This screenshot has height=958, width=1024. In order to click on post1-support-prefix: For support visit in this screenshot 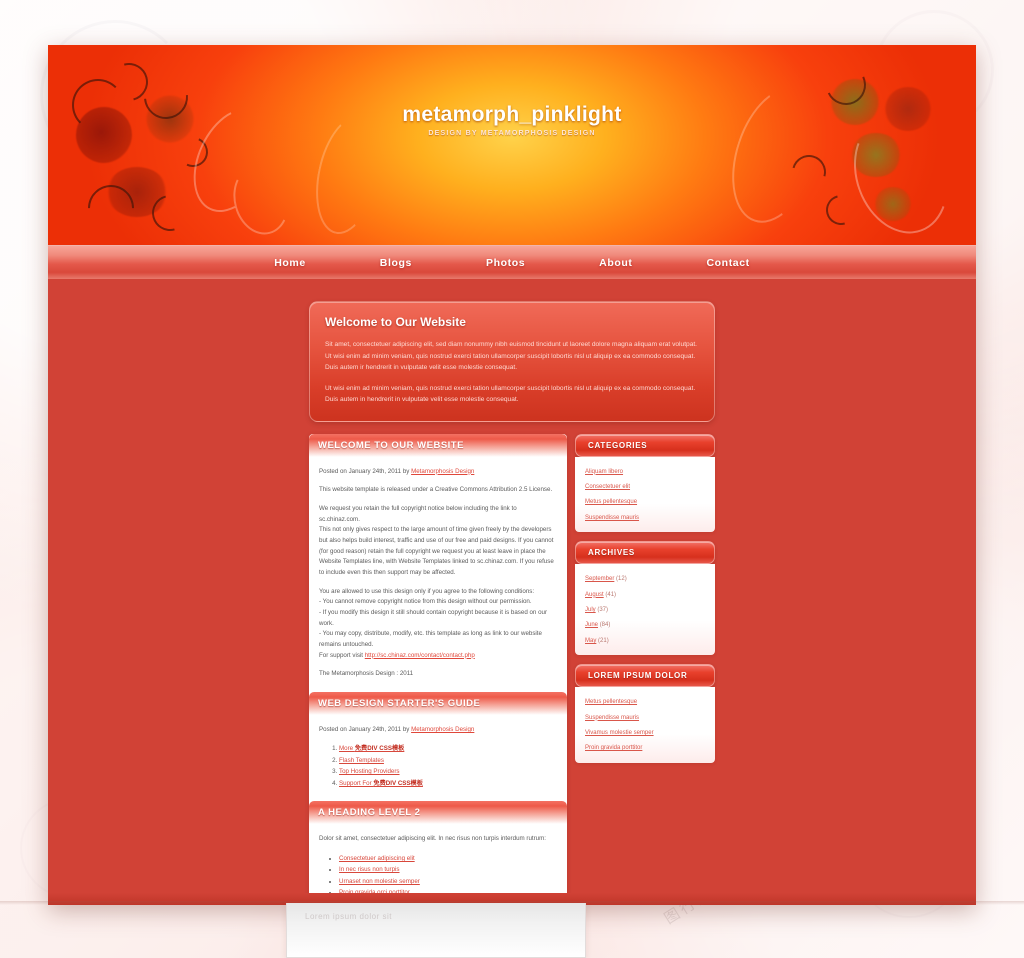, I will do `click(342, 655)`.